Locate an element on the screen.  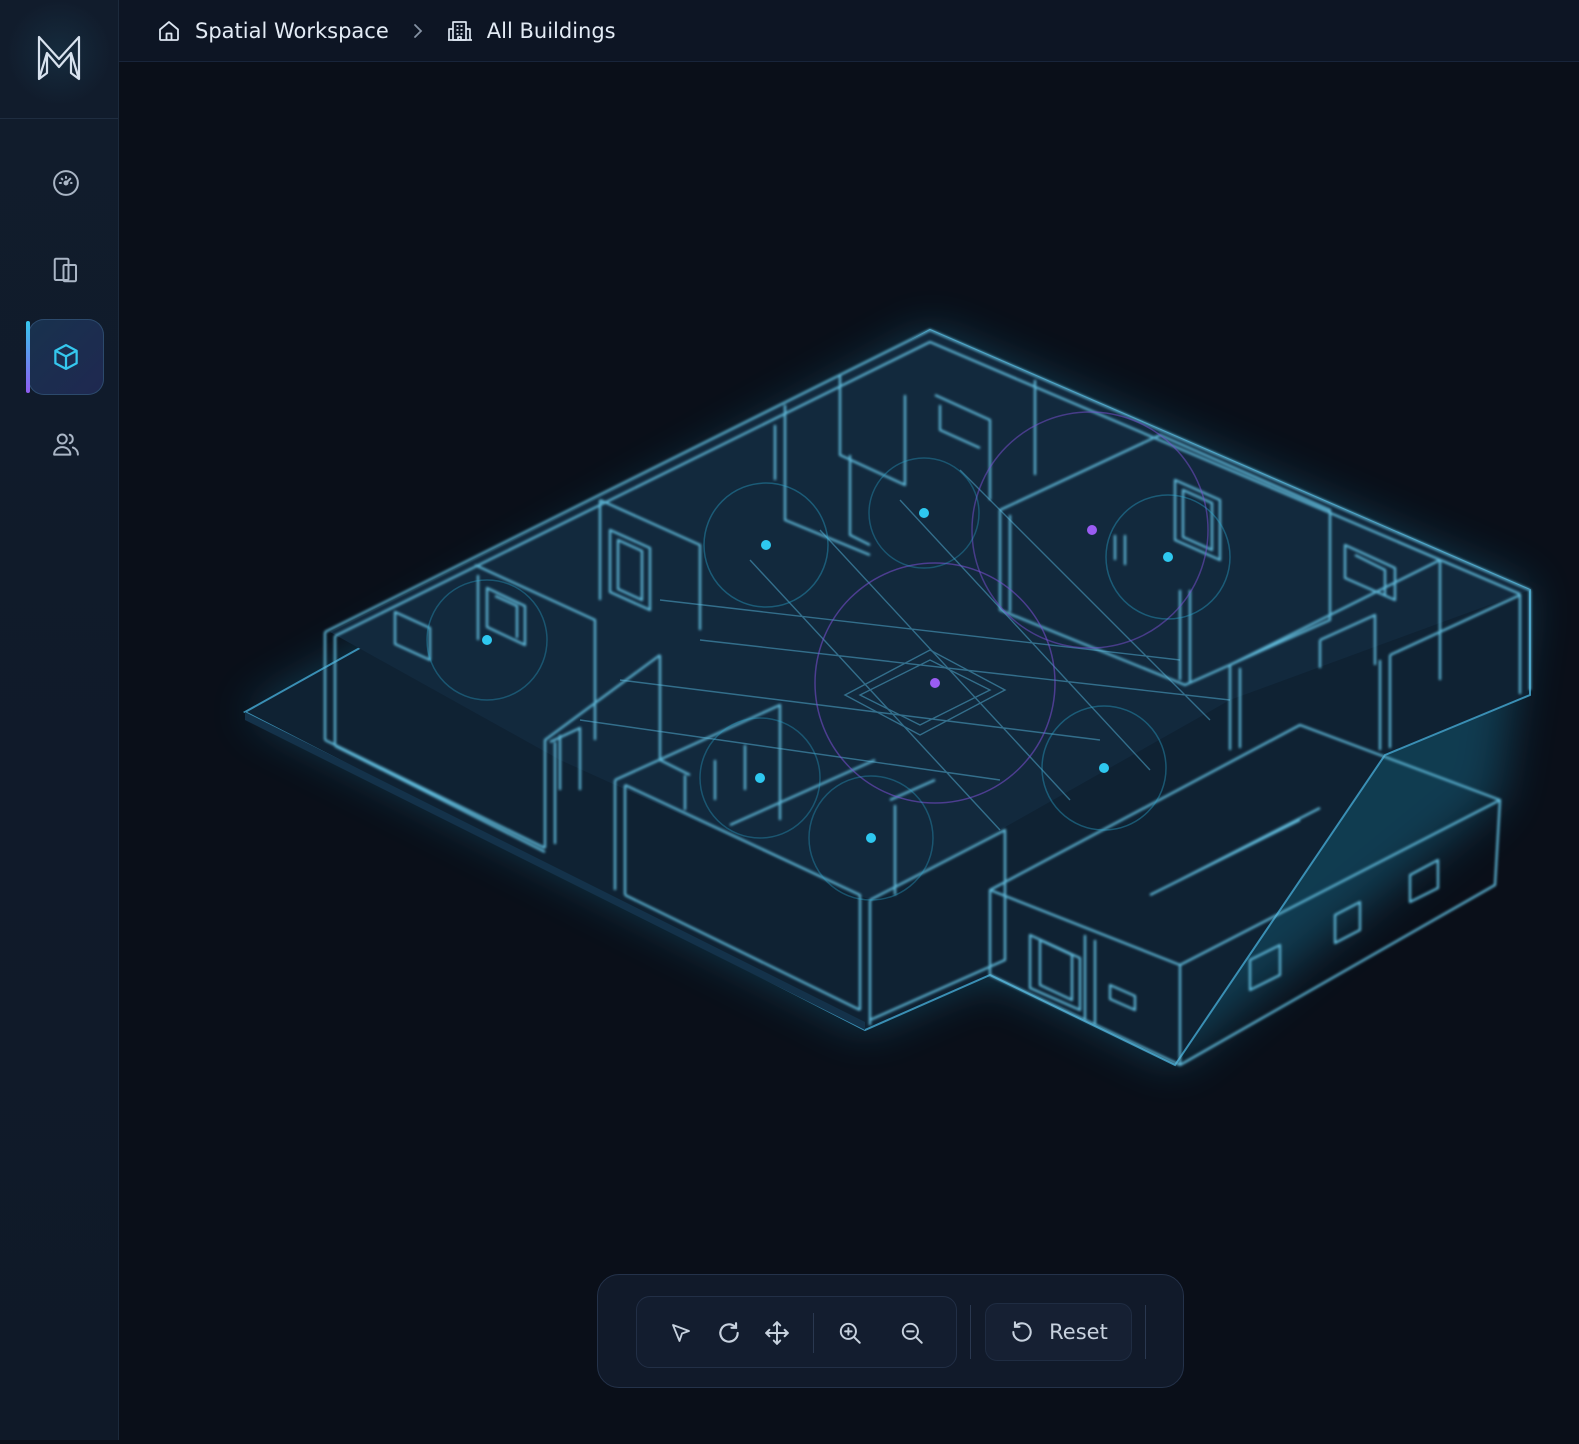
sidebar-item-users is located at coordinates (66, 444).